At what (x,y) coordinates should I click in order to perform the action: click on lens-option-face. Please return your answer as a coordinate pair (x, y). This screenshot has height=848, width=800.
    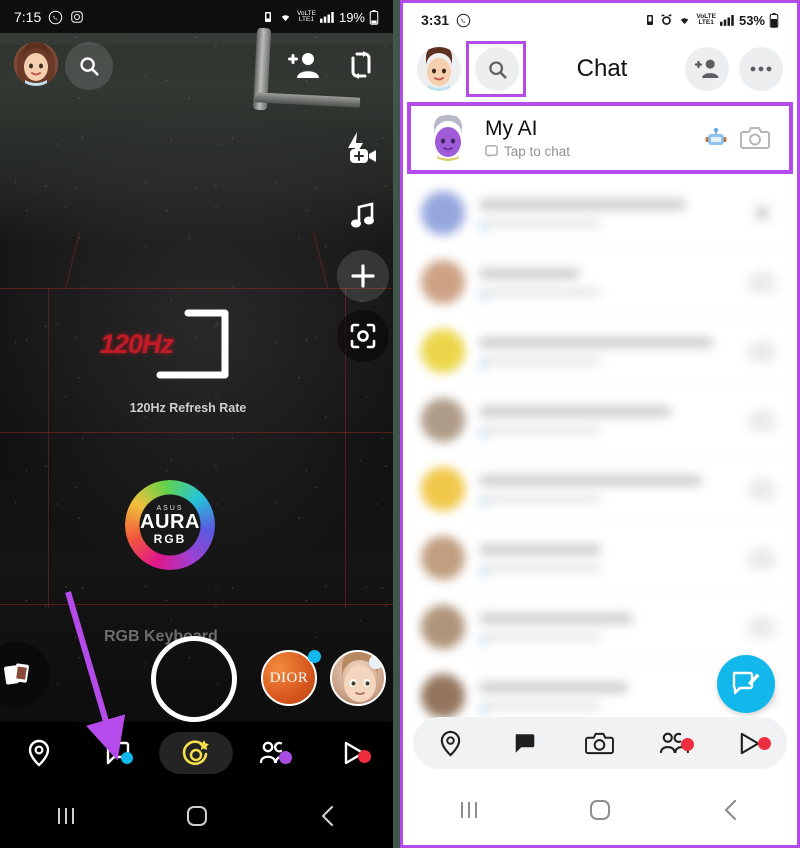
    Looking at the image, I should click on (358, 678).